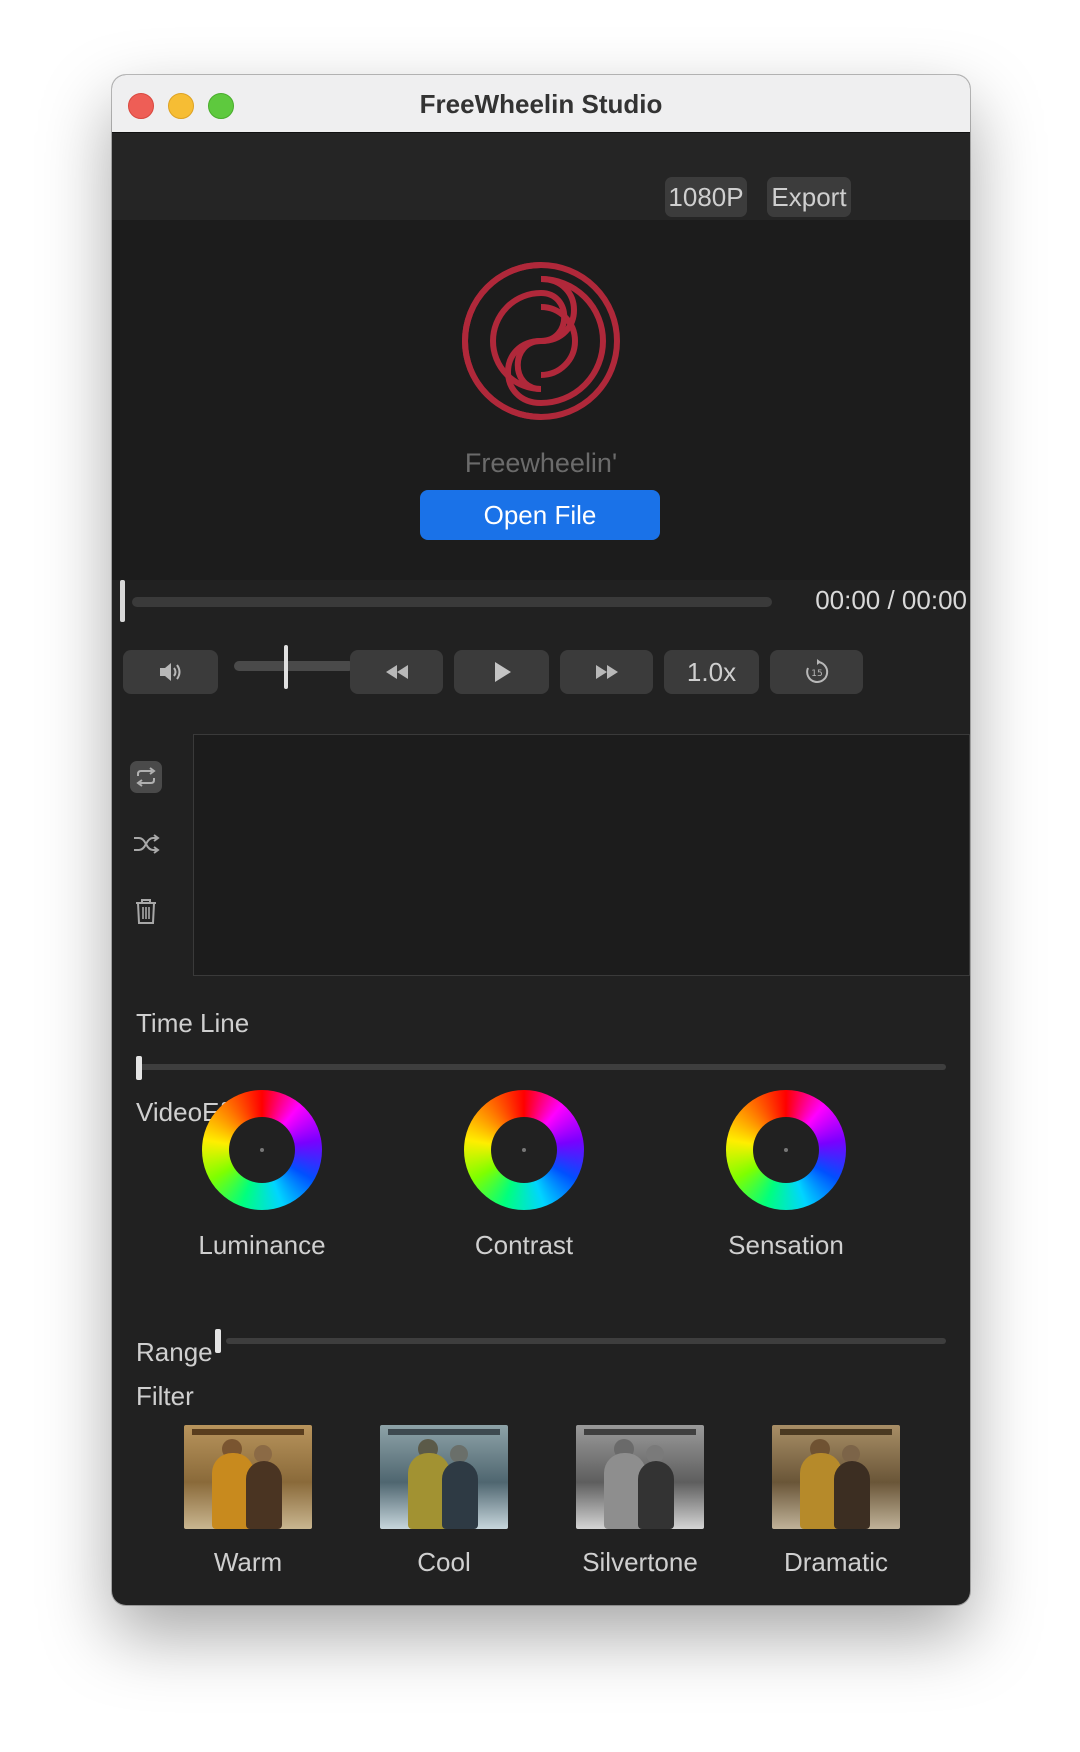 The width and height of the screenshot is (1080, 1752). Describe the element at coordinates (444, 1477) in the screenshot. I see `filter-cool-thumbnail` at that location.